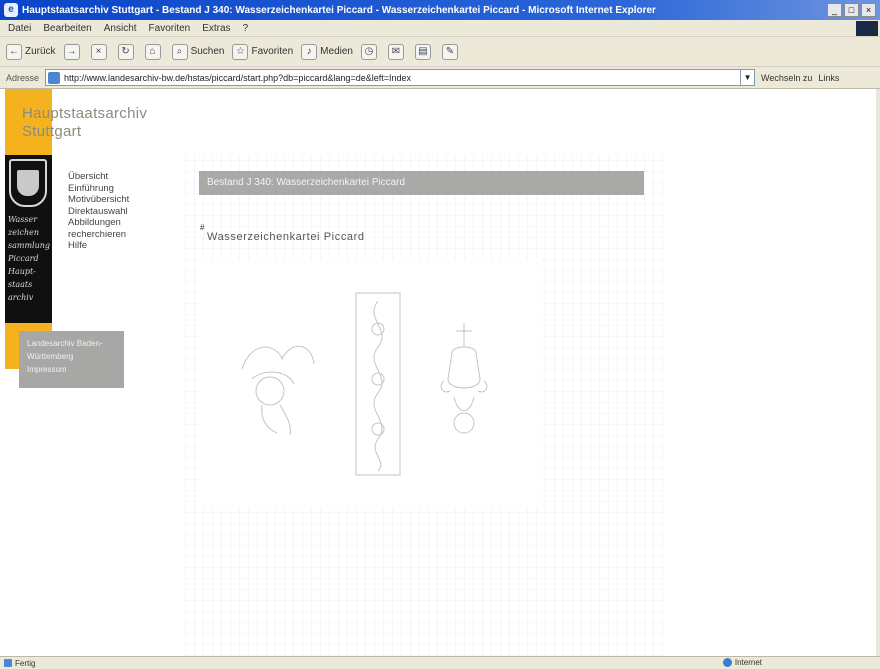  I want to click on stop-button: ×, so click(100, 51).